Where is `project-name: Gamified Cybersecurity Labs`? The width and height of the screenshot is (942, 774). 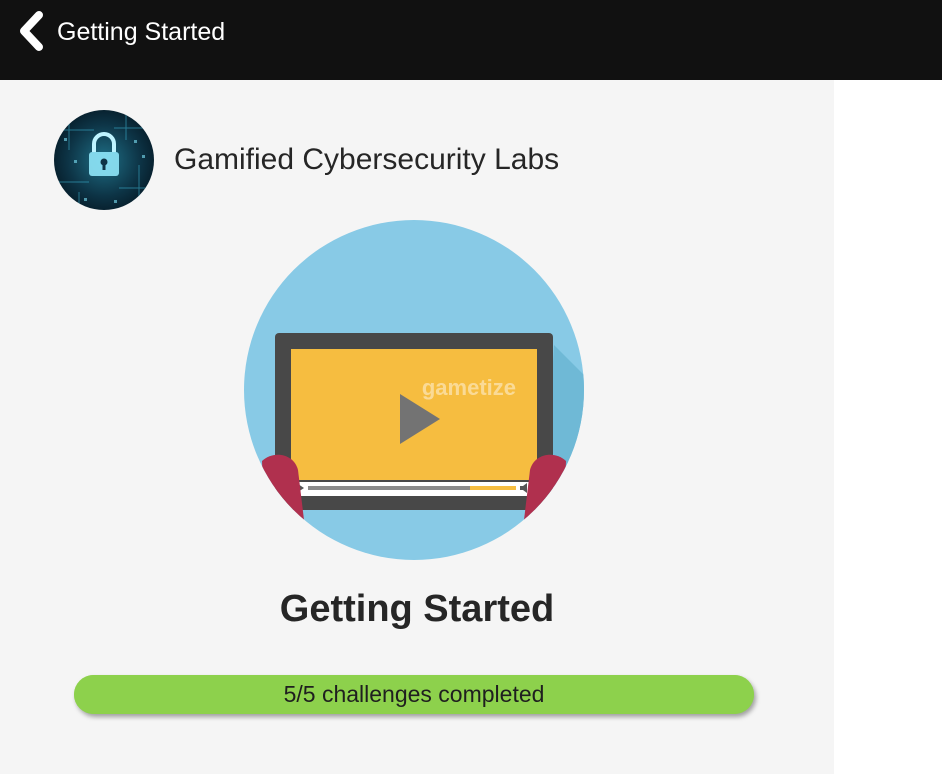
project-name: Gamified Cybersecurity Labs is located at coordinates (366, 160).